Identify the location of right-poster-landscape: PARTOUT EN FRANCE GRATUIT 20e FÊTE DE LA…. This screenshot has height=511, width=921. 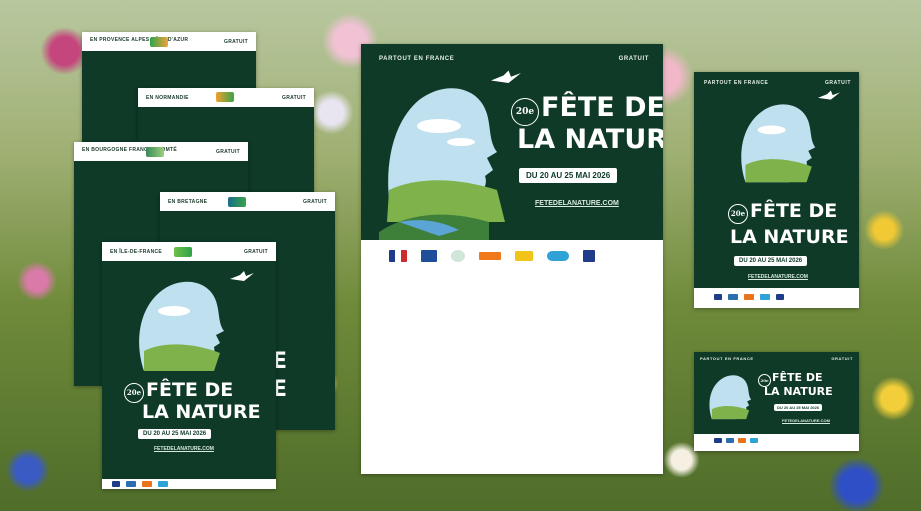
(776, 401).